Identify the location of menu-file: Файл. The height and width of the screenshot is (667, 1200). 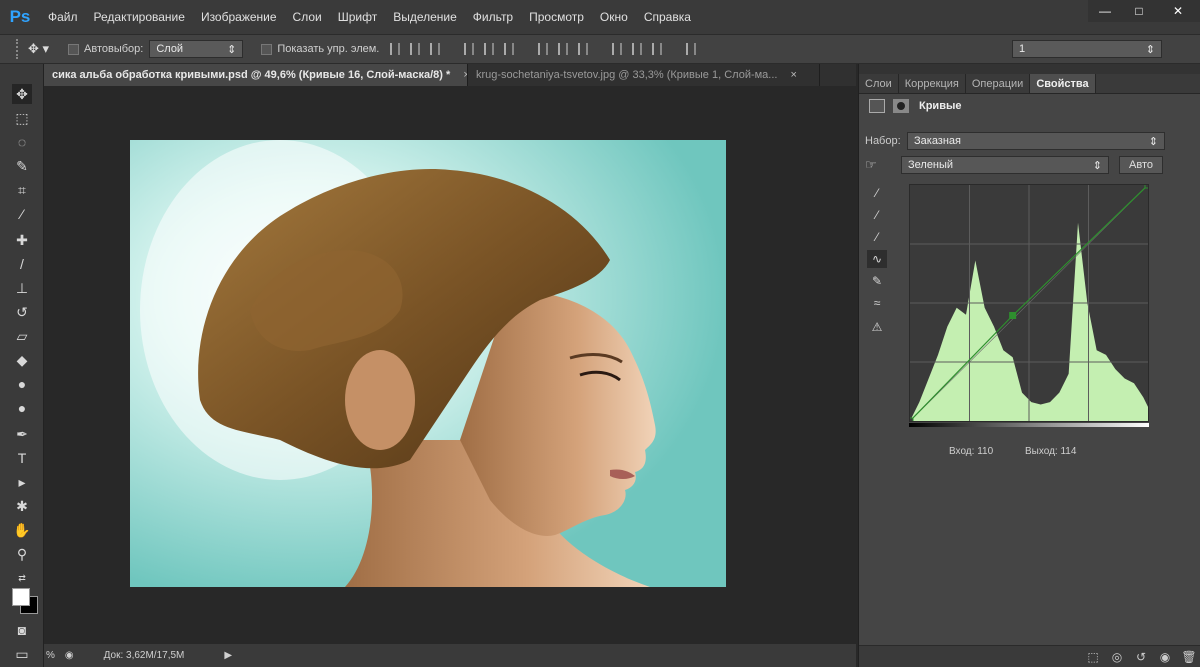
(63, 17).